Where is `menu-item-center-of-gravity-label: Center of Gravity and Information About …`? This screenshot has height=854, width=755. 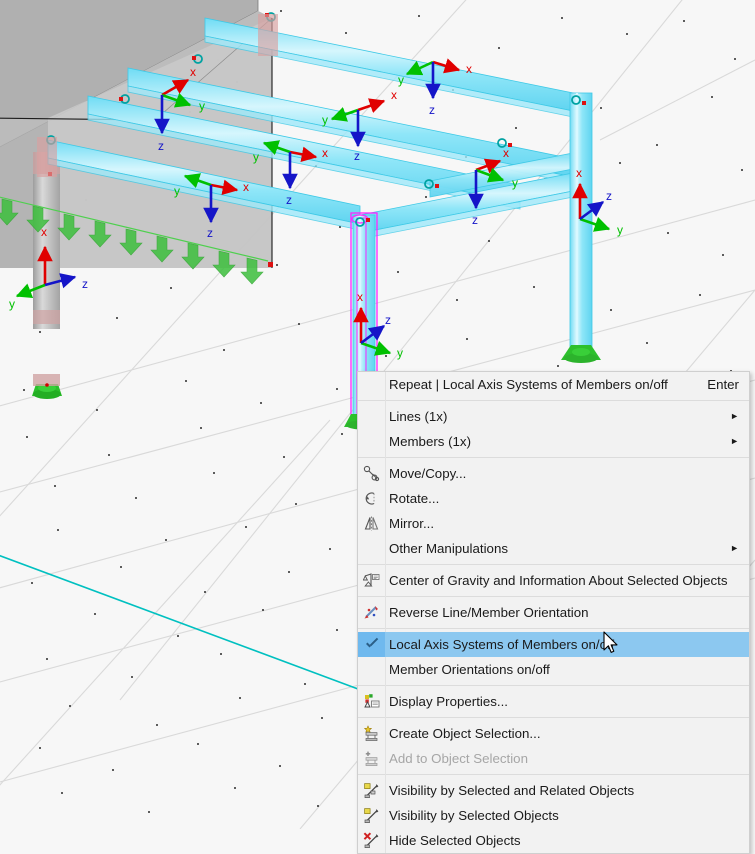 menu-item-center-of-gravity-label: Center of Gravity and Information About … is located at coordinates (558, 580).